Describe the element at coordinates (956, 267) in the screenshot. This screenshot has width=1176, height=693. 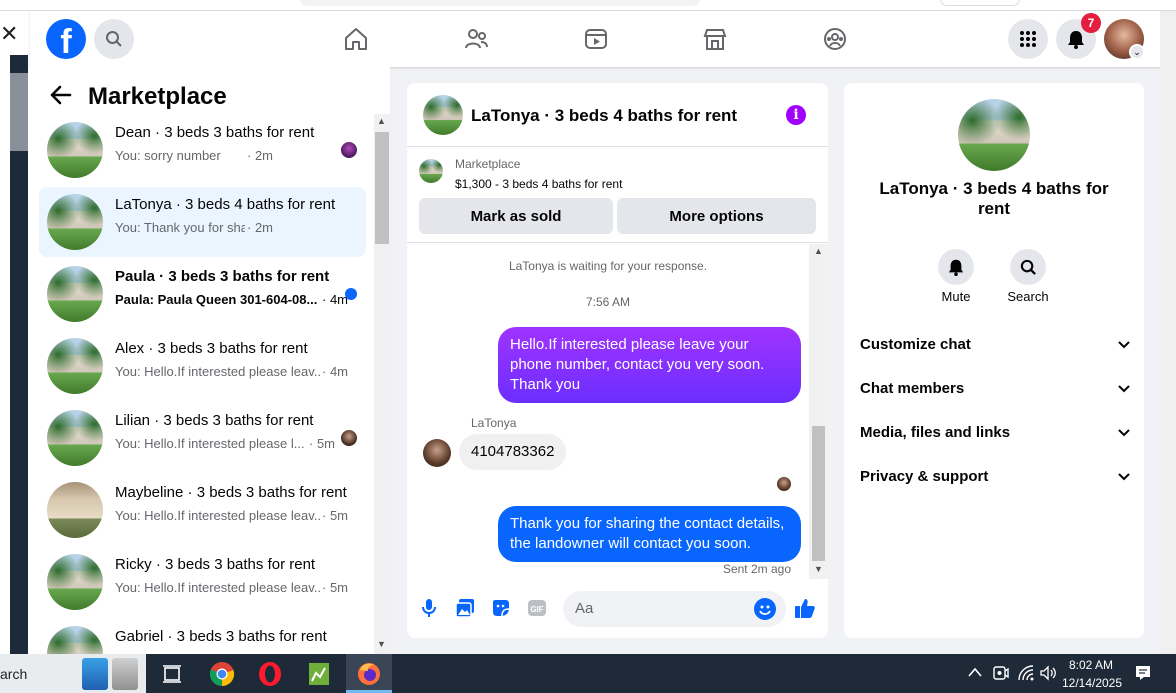
I see `mute-button` at that location.